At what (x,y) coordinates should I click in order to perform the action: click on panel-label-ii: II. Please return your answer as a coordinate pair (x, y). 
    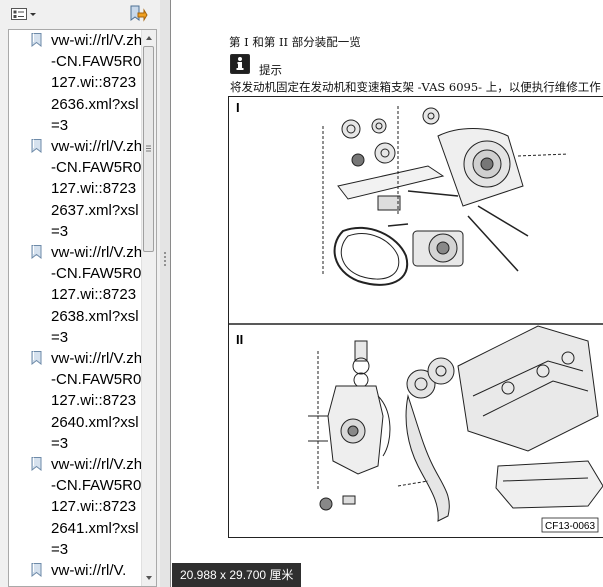
    Looking at the image, I should click on (239, 339).